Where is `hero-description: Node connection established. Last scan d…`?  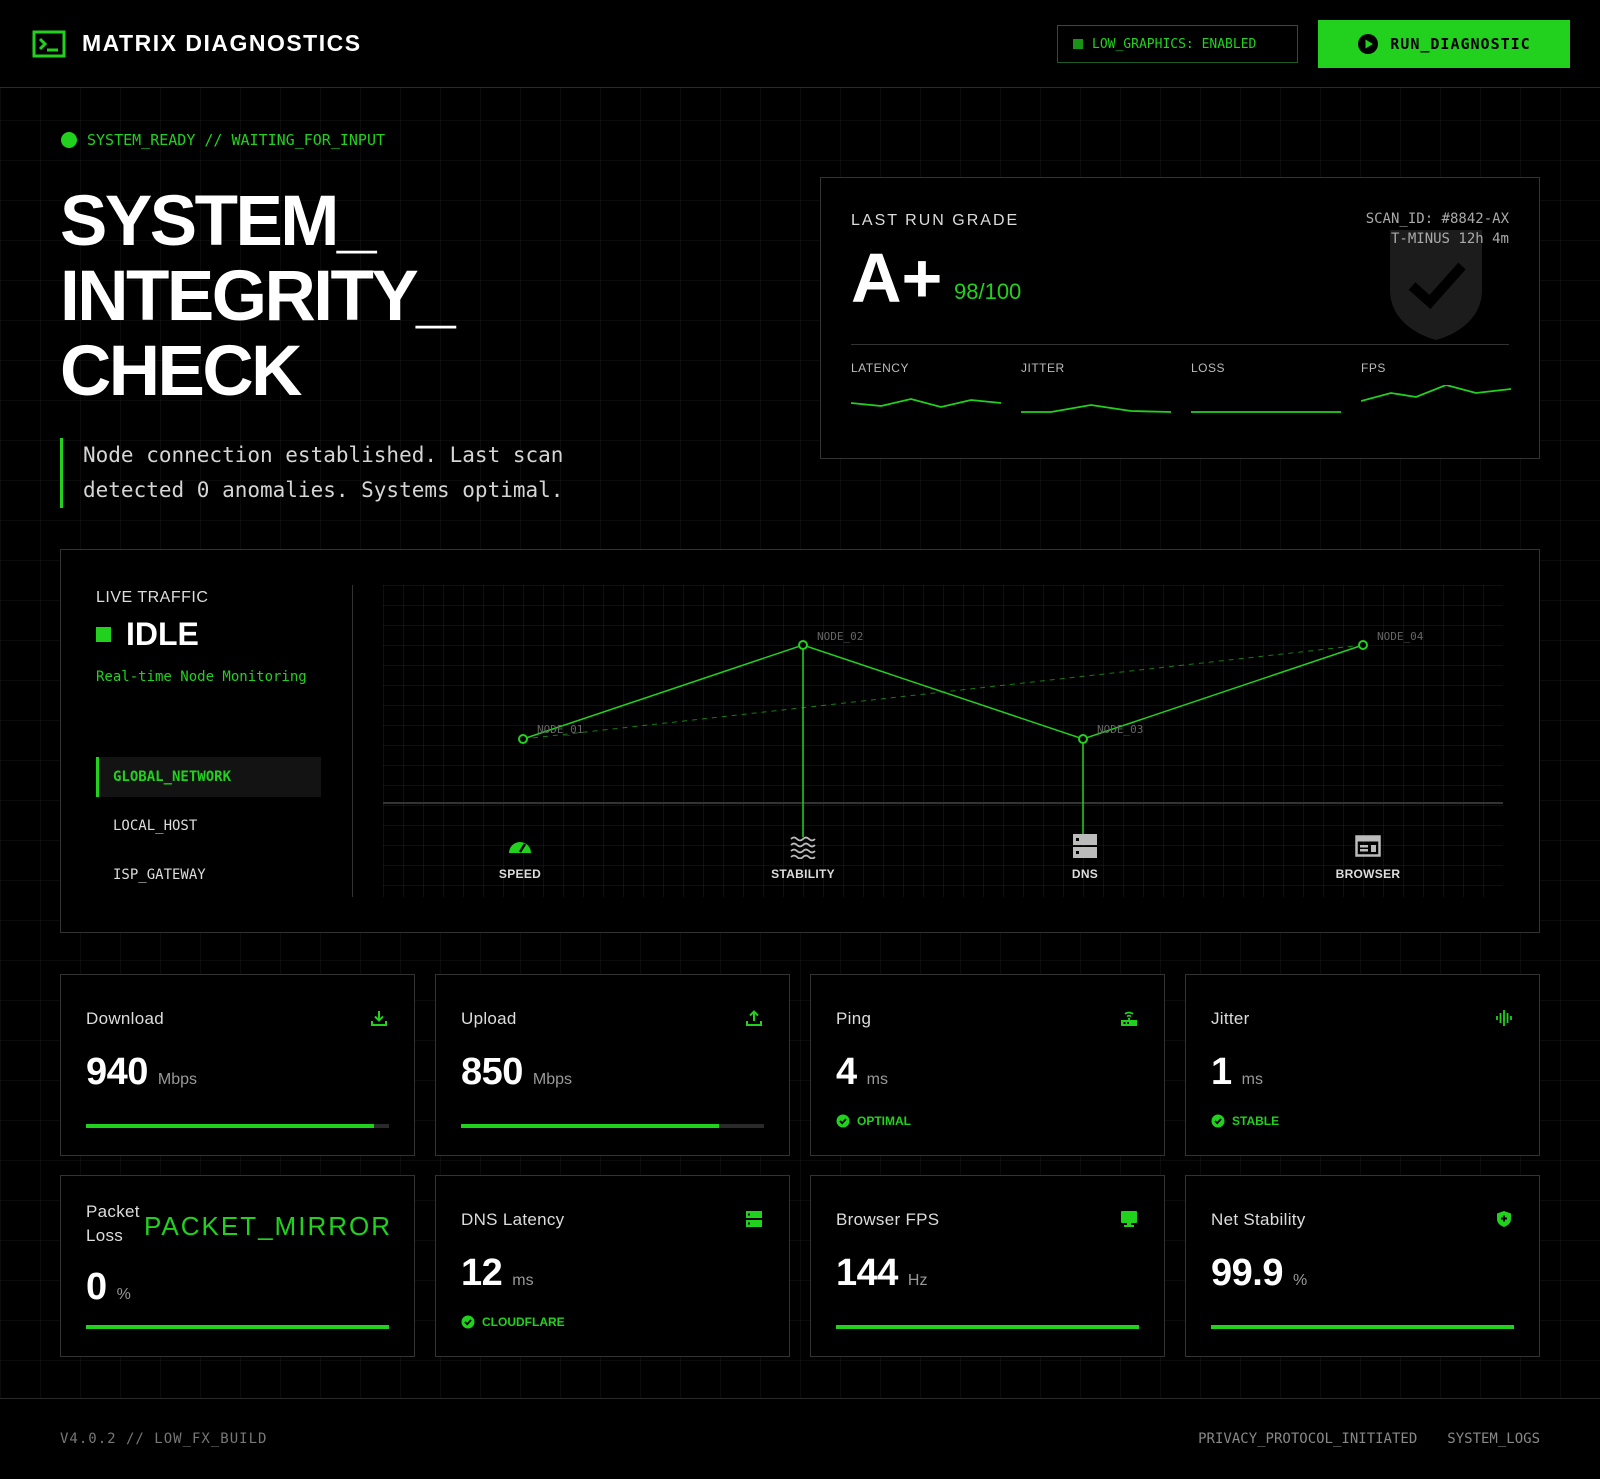 hero-description: Node connection established. Last scan d… is located at coordinates (360, 473).